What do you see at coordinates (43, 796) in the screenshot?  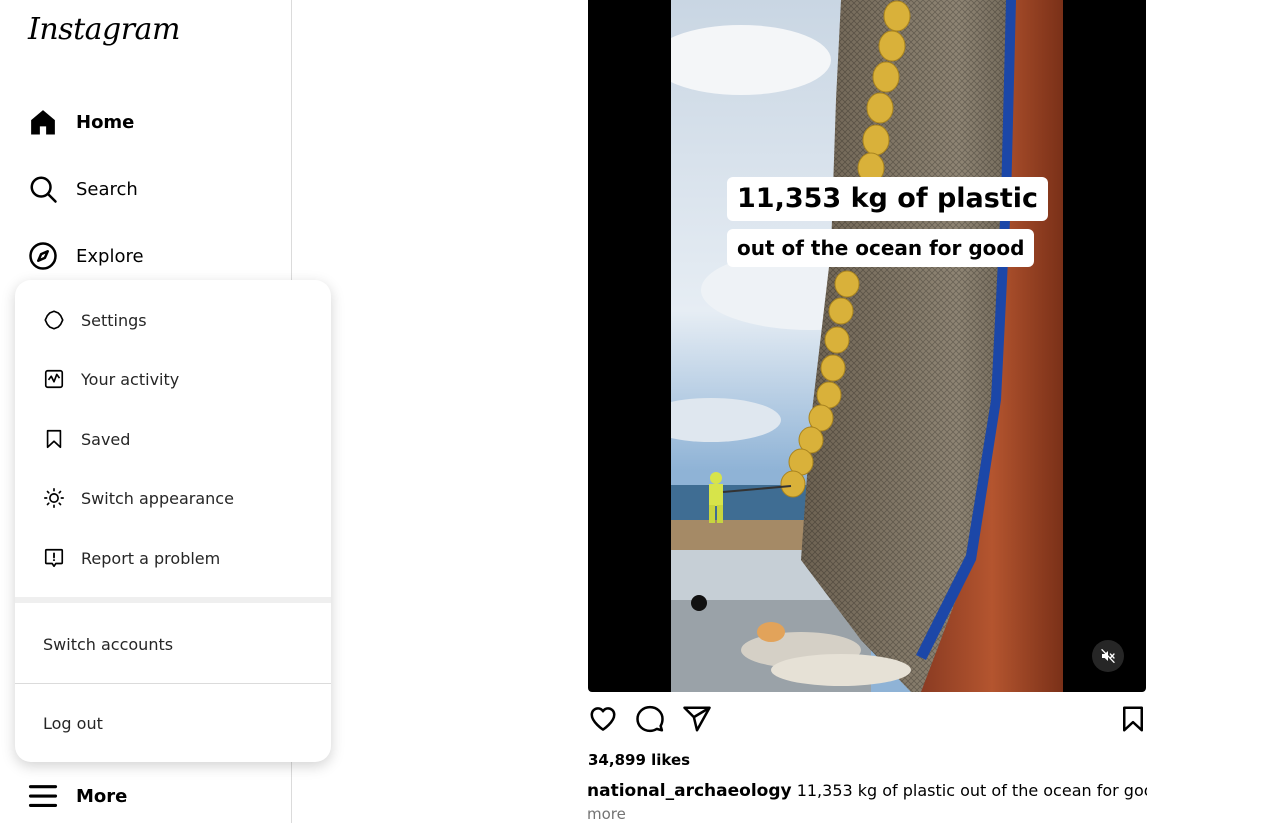 I see `menu-icon` at bounding box center [43, 796].